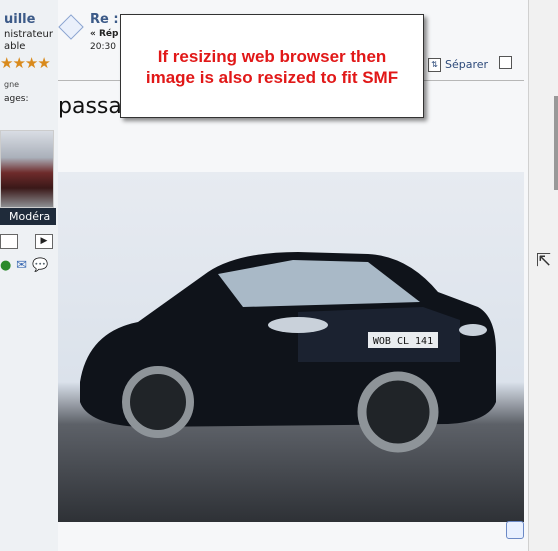 Image resolution: width=558 pixels, height=551 pixels. Describe the element at coordinates (71, 27) in the screenshot. I see `topic-icon` at that location.